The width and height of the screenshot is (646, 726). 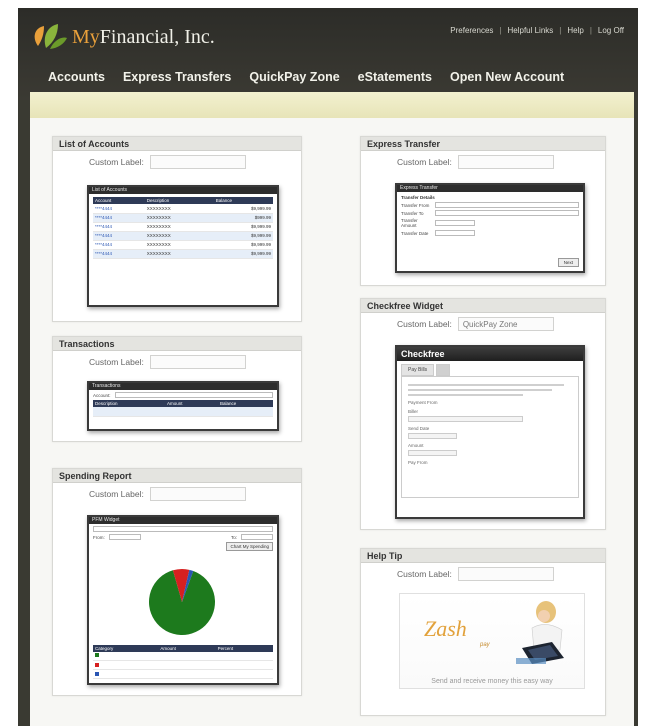 I want to click on form-row: Transfer From, so click(x=490, y=205).